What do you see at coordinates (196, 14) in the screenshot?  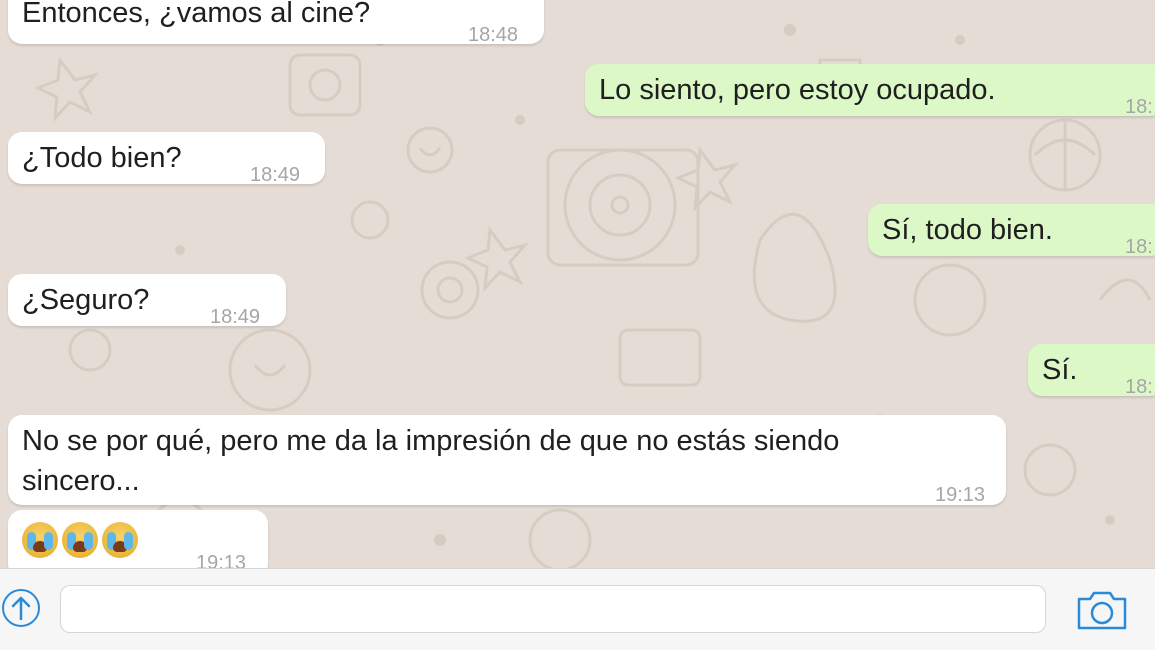 I see `message-text: Entonces, ¿vamos al cine?` at bounding box center [196, 14].